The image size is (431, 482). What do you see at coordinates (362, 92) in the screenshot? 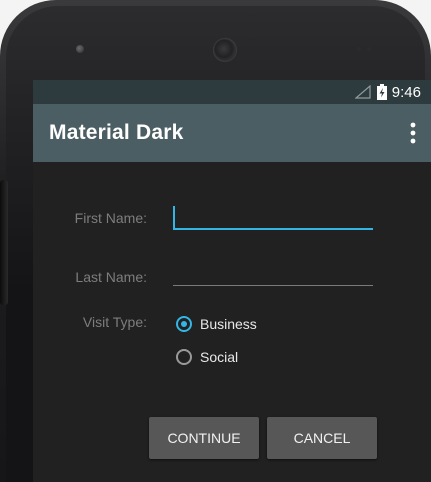
I see `no-signal-icon` at bounding box center [362, 92].